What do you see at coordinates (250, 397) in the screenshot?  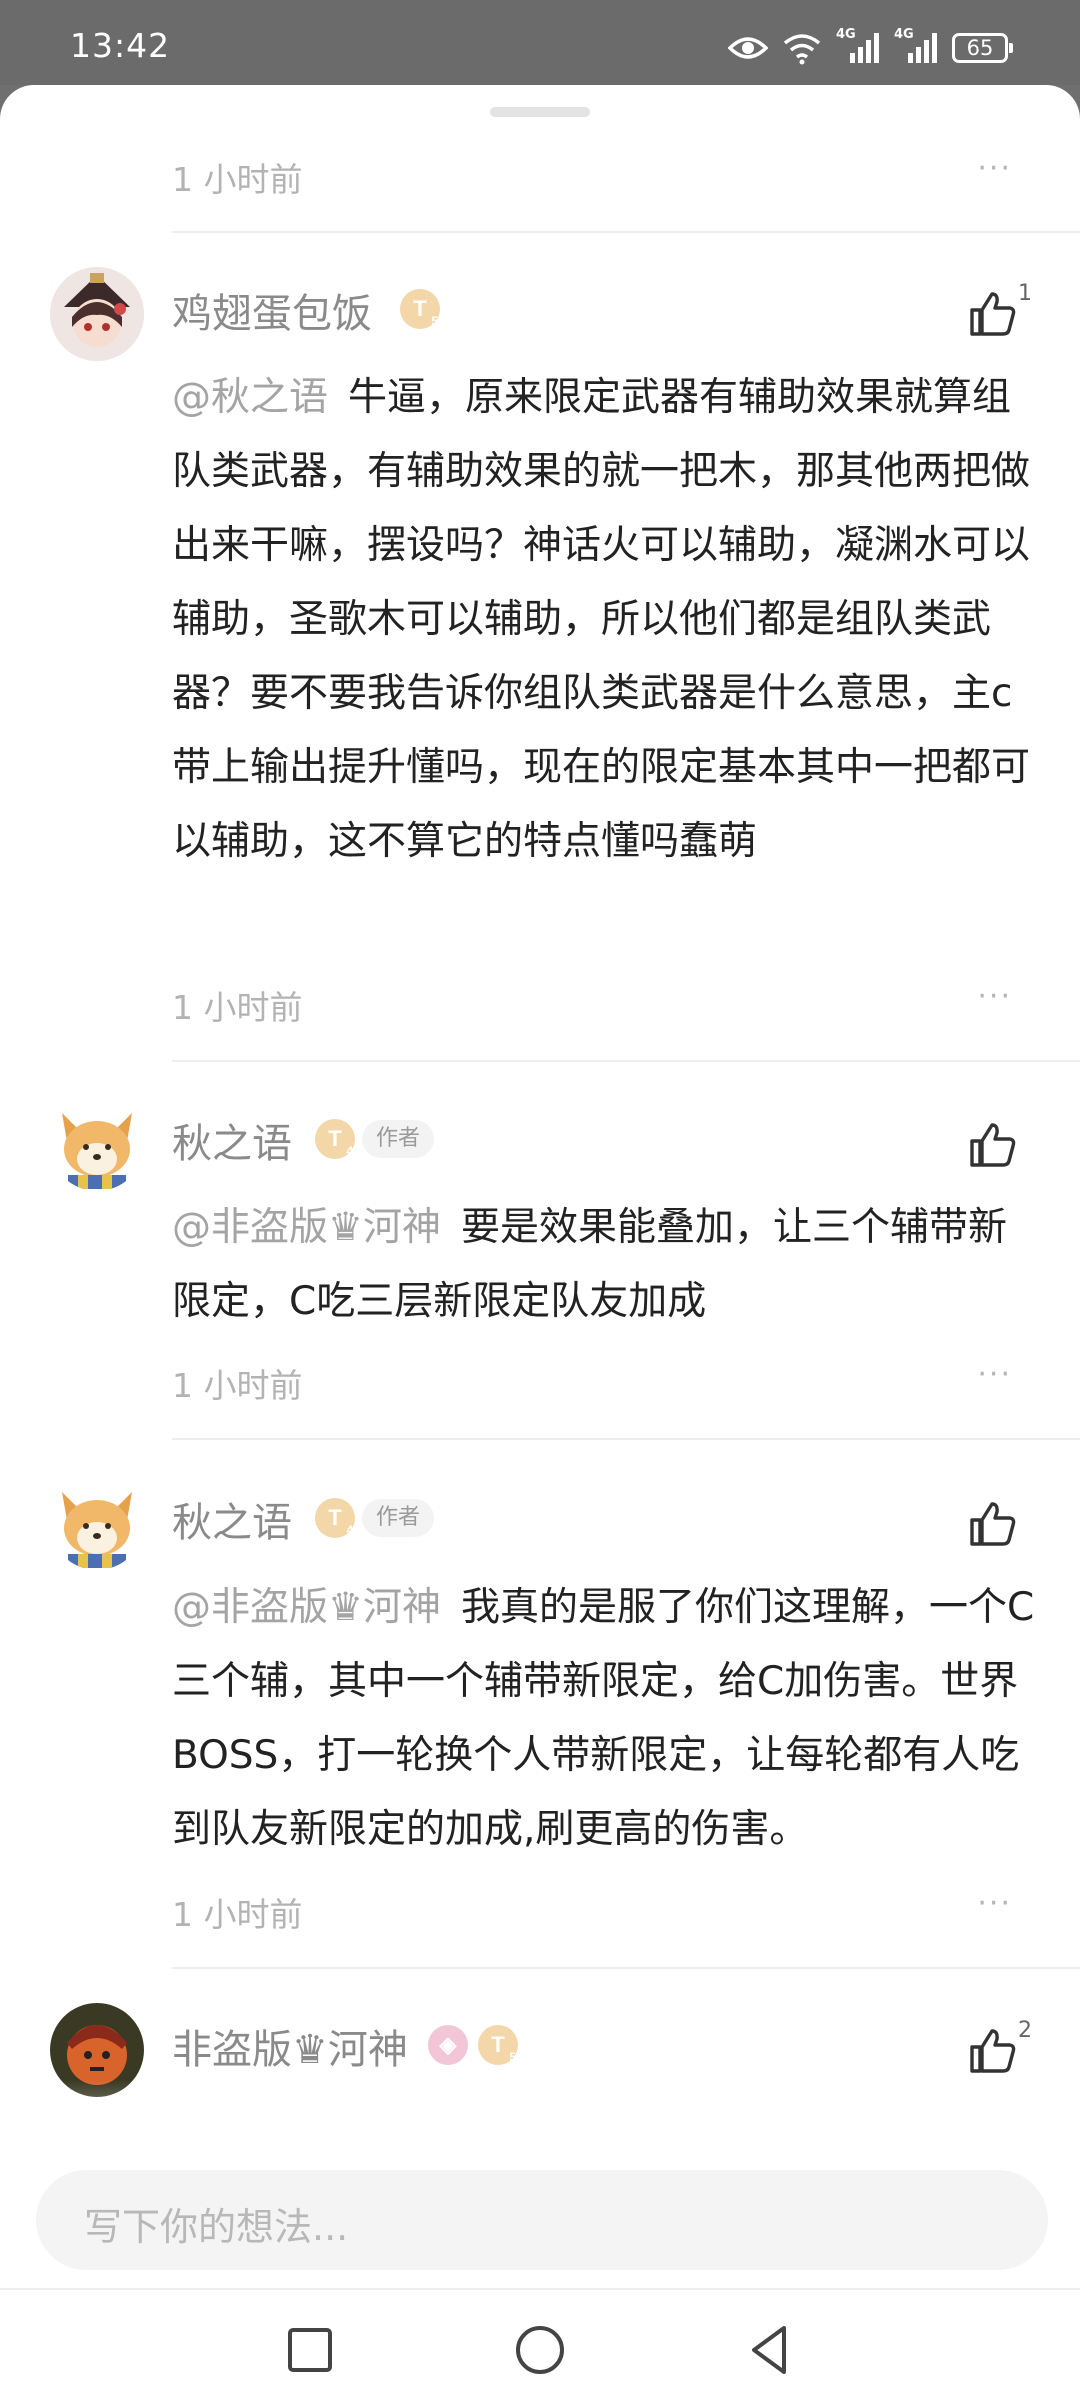 I see `mention-link: @秋之语` at bounding box center [250, 397].